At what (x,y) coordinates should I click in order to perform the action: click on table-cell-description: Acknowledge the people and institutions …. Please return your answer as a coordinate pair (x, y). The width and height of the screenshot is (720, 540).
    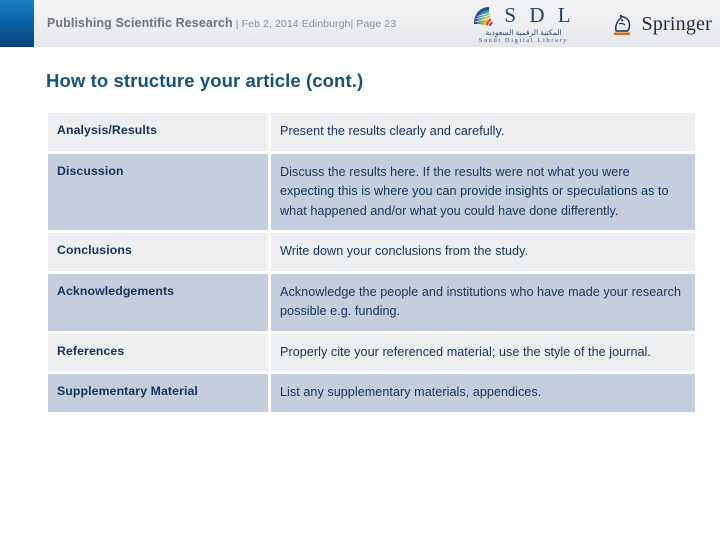
    Looking at the image, I should click on (483, 302).